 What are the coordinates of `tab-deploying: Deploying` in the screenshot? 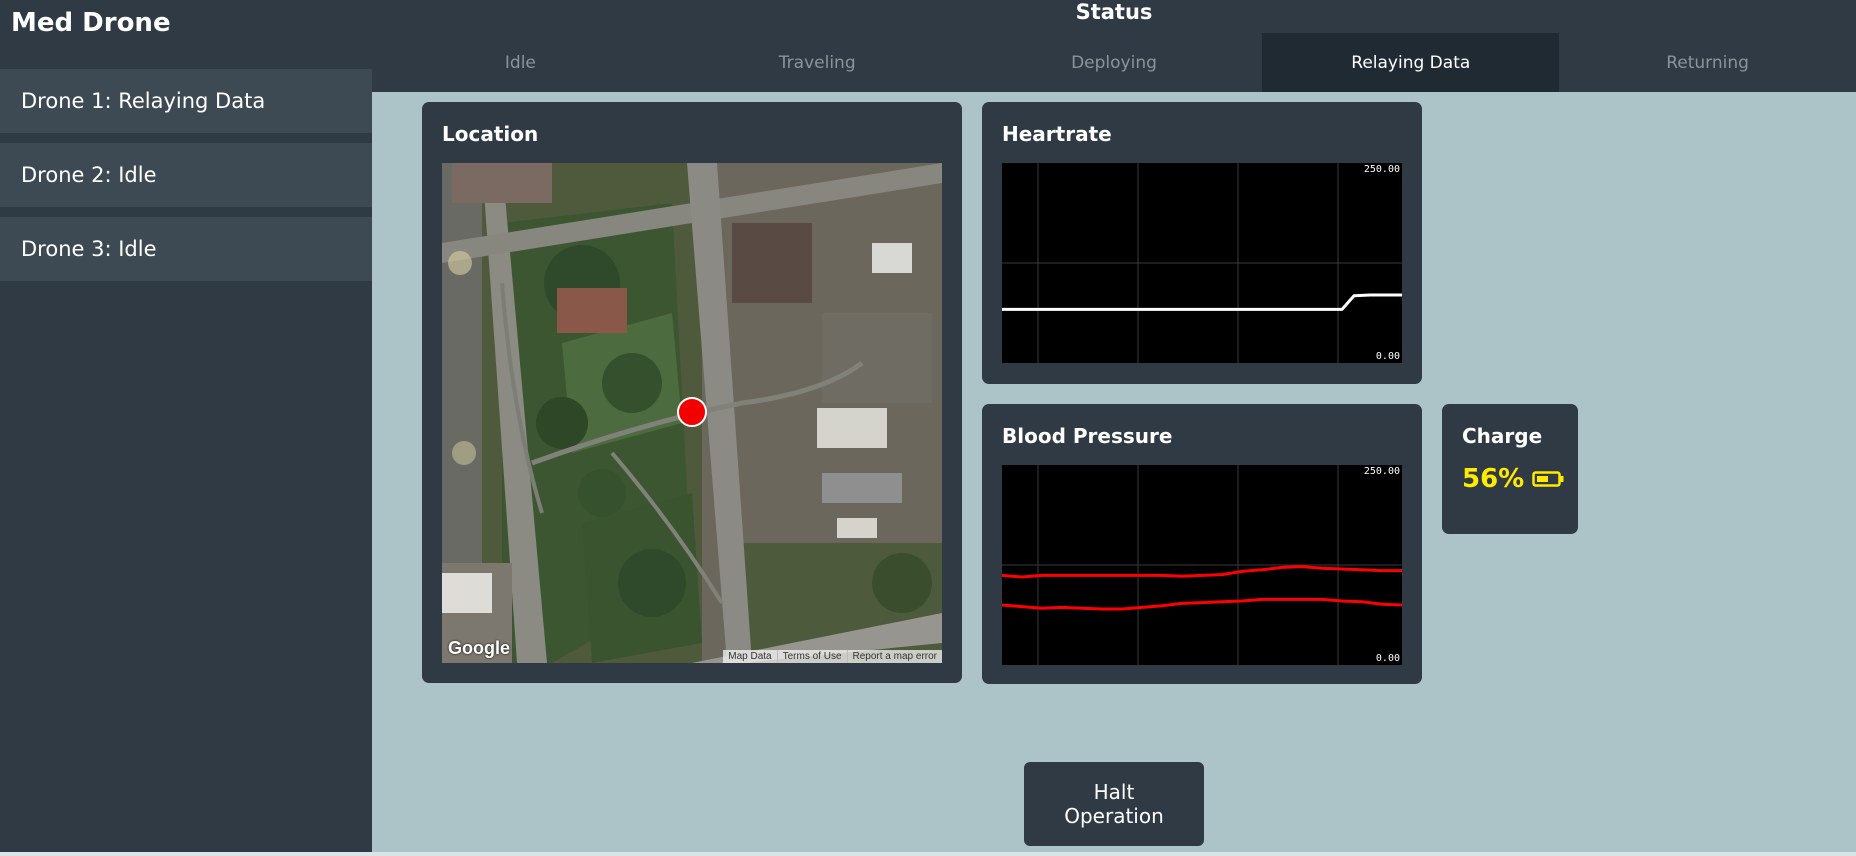 It's located at (1114, 62).